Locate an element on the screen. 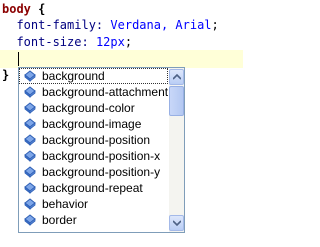 The width and height of the screenshot is (320, 247). autocomplete-item-label: background-position-y is located at coordinates (101, 172).